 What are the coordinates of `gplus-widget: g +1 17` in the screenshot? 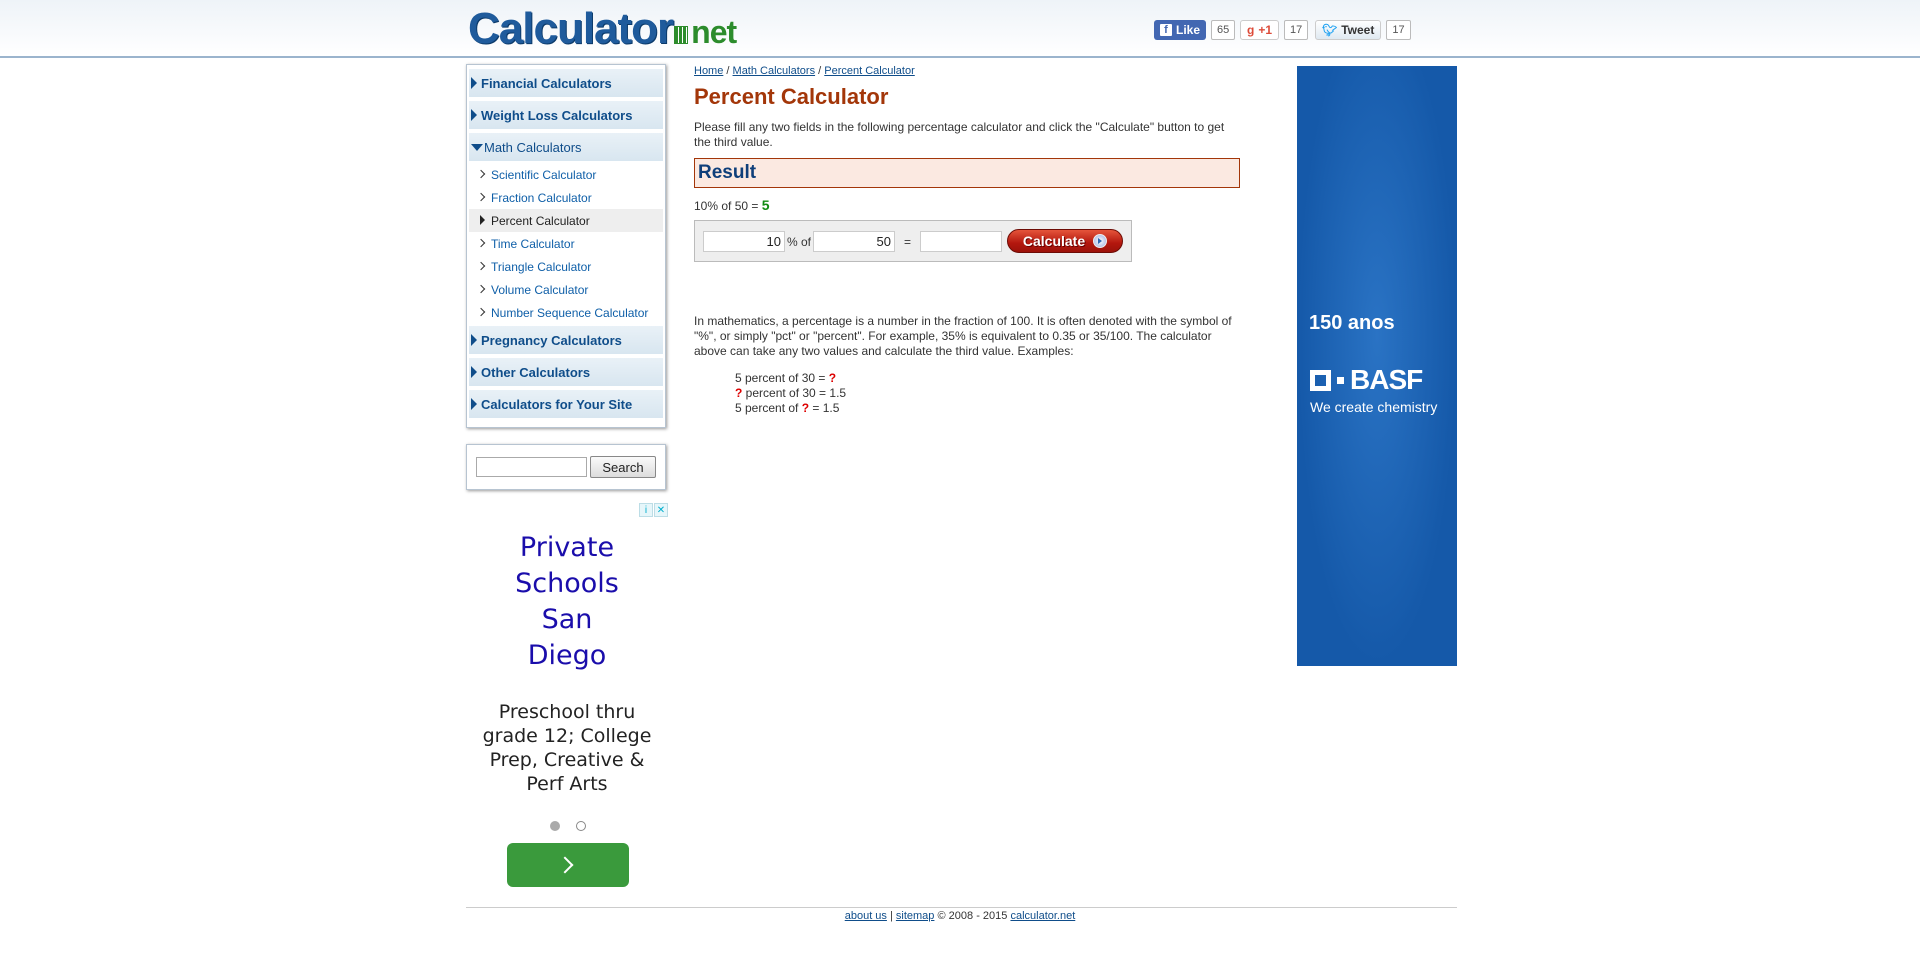 It's located at (1274, 30).